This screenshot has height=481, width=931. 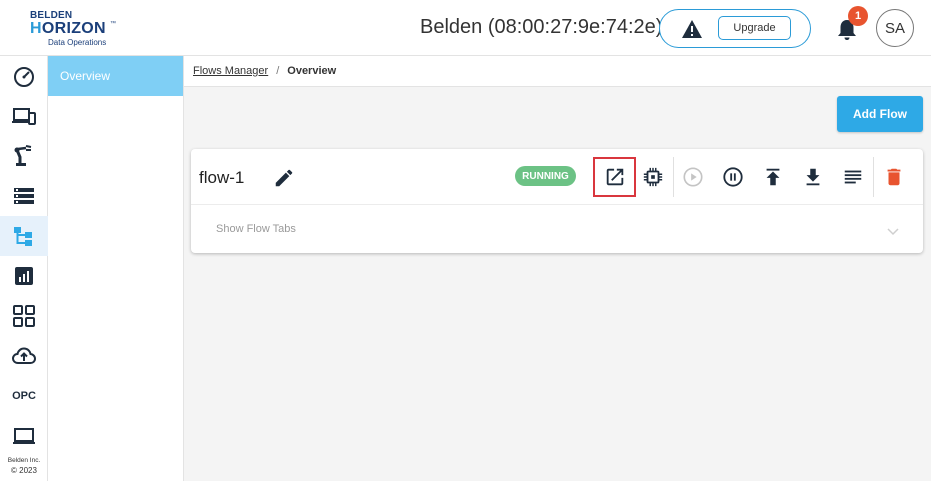 I want to click on add-flow-button: Add Flow, so click(x=880, y=114).